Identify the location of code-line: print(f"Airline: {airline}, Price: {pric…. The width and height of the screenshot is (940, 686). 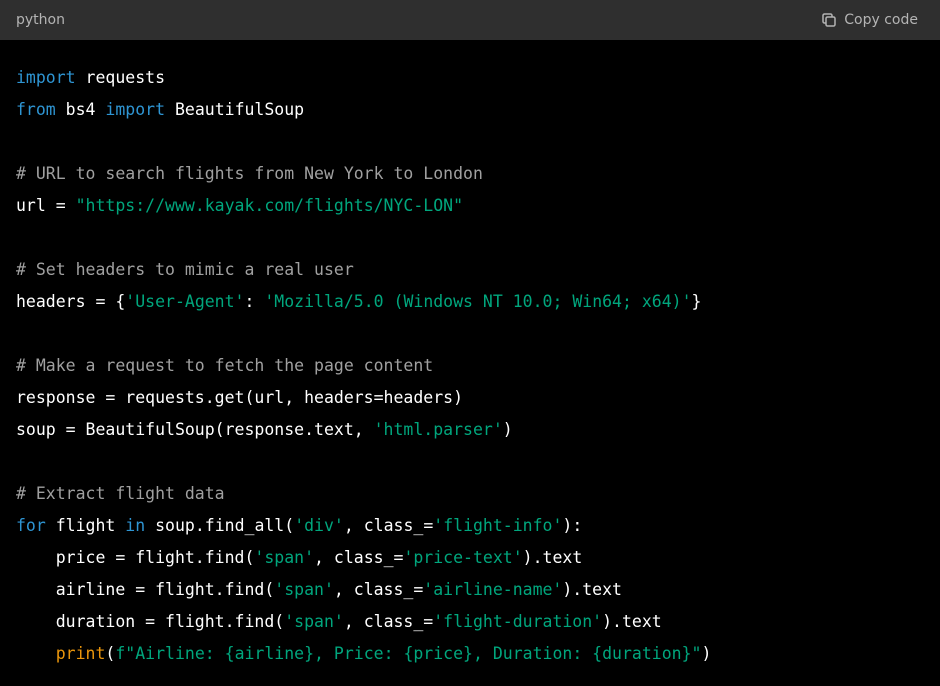
(478, 654).